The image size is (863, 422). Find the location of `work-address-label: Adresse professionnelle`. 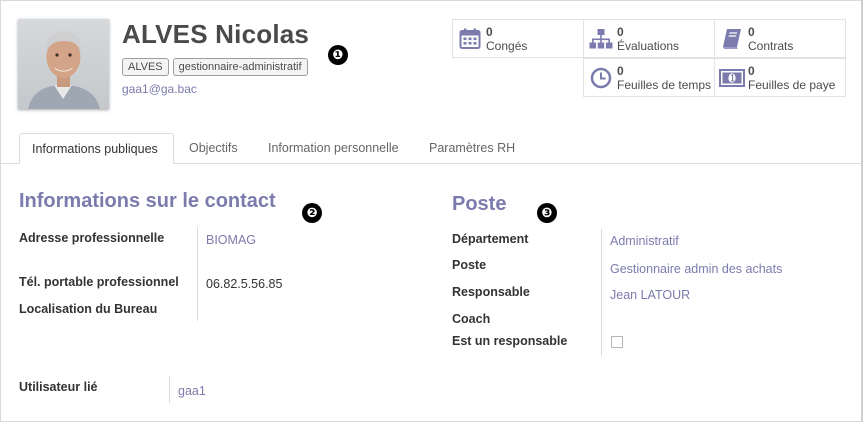

work-address-label: Adresse professionnelle is located at coordinates (92, 238).